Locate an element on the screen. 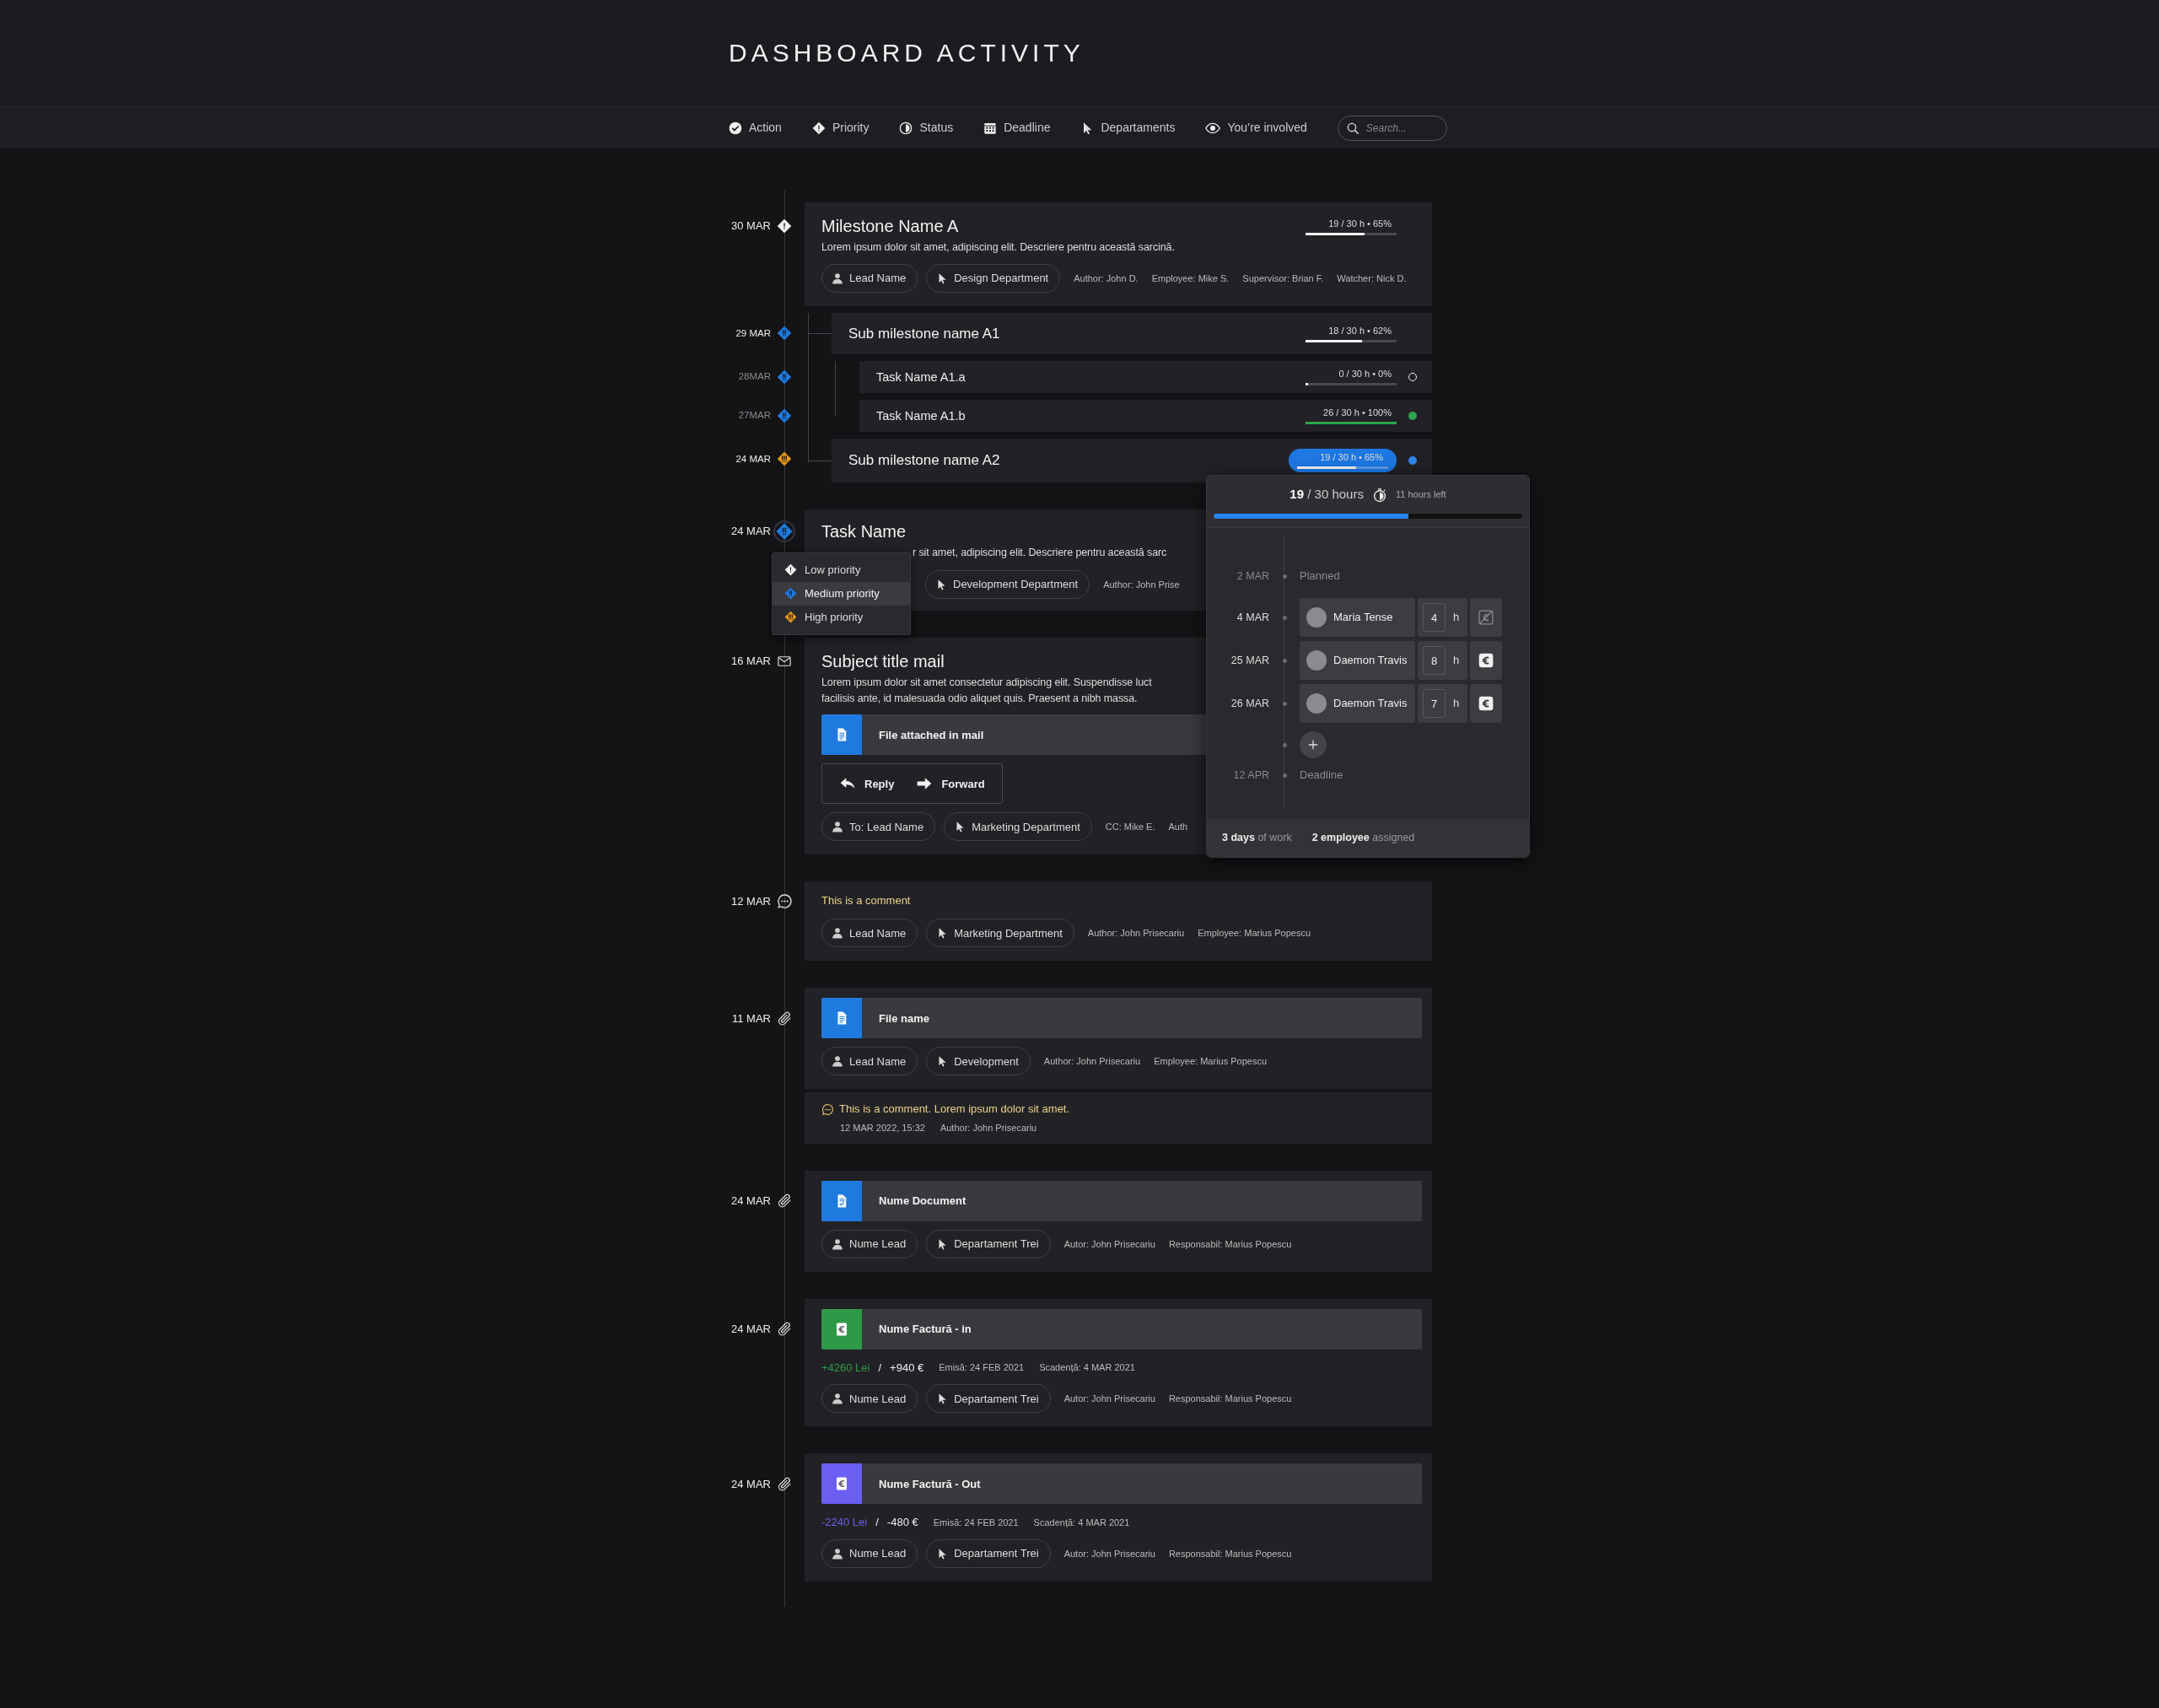 The width and height of the screenshot is (2159, 1708). comment-date: 12 MAR 2022, 15:32 is located at coordinates (883, 1128).